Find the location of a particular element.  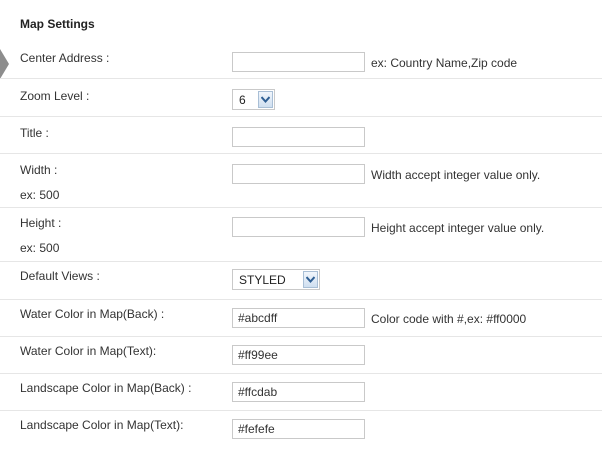

row-zoom-level: Zoom Level : 6 is located at coordinates (301, 98).